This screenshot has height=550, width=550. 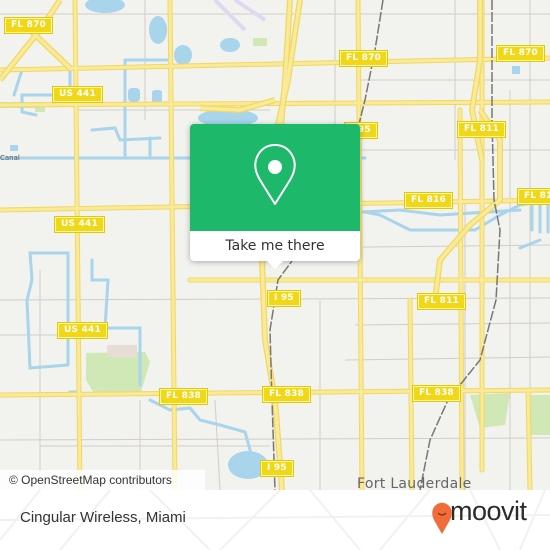 What do you see at coordinates (275, 265) in the screenshot?
I see `popup-pointer` at bounding box center [275, 265].